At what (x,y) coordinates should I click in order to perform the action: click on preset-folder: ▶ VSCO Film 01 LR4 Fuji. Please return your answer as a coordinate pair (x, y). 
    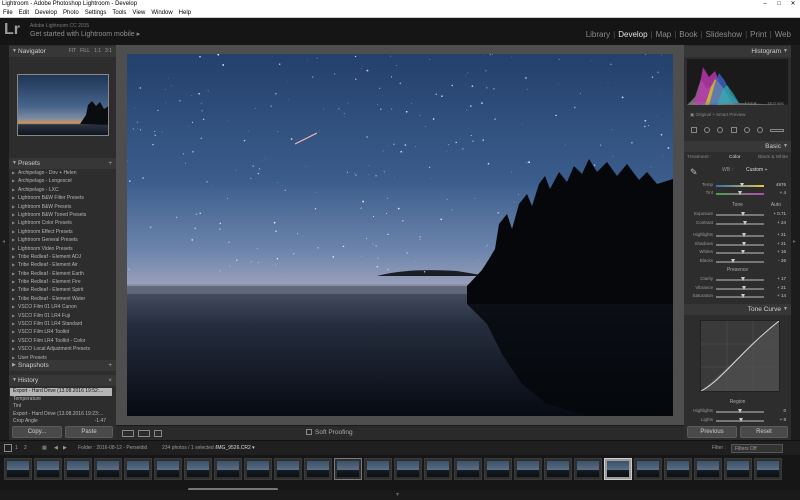
    Looking at the image, I should click on (61, 316).